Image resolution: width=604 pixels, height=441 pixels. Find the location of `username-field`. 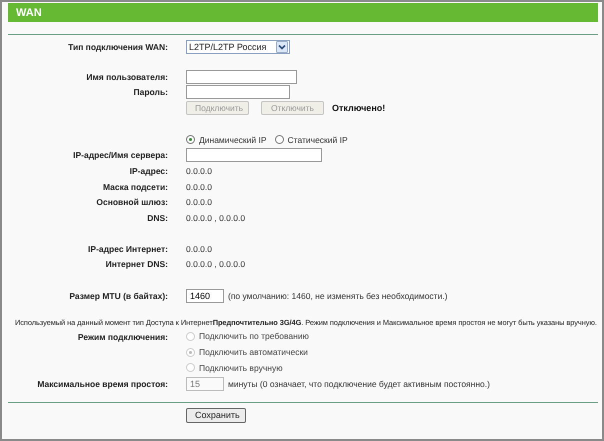

username-field is located at coordinates (241, 77).